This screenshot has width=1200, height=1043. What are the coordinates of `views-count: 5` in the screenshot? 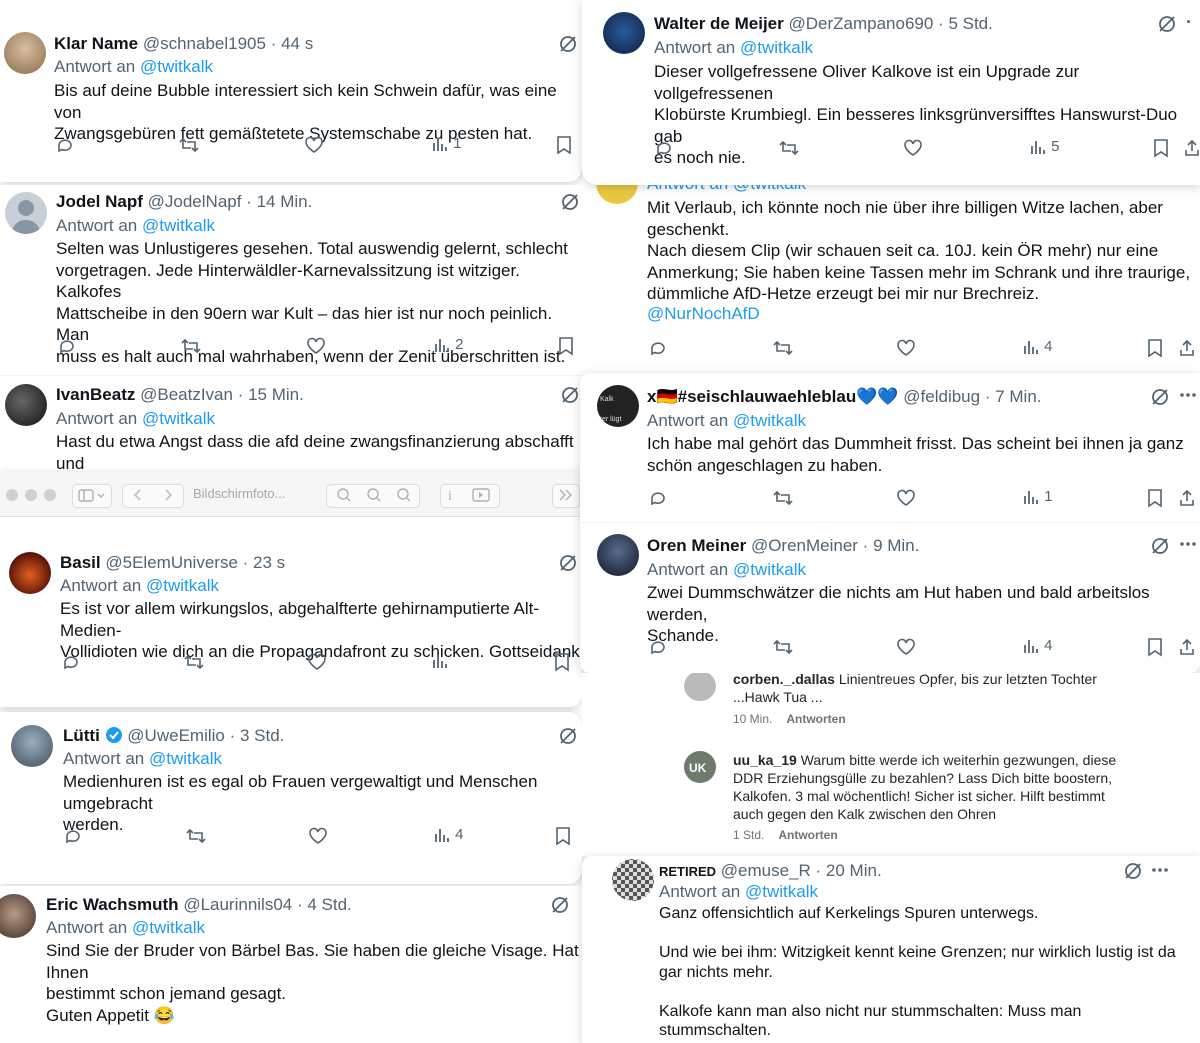 It's located at (1044, 149).